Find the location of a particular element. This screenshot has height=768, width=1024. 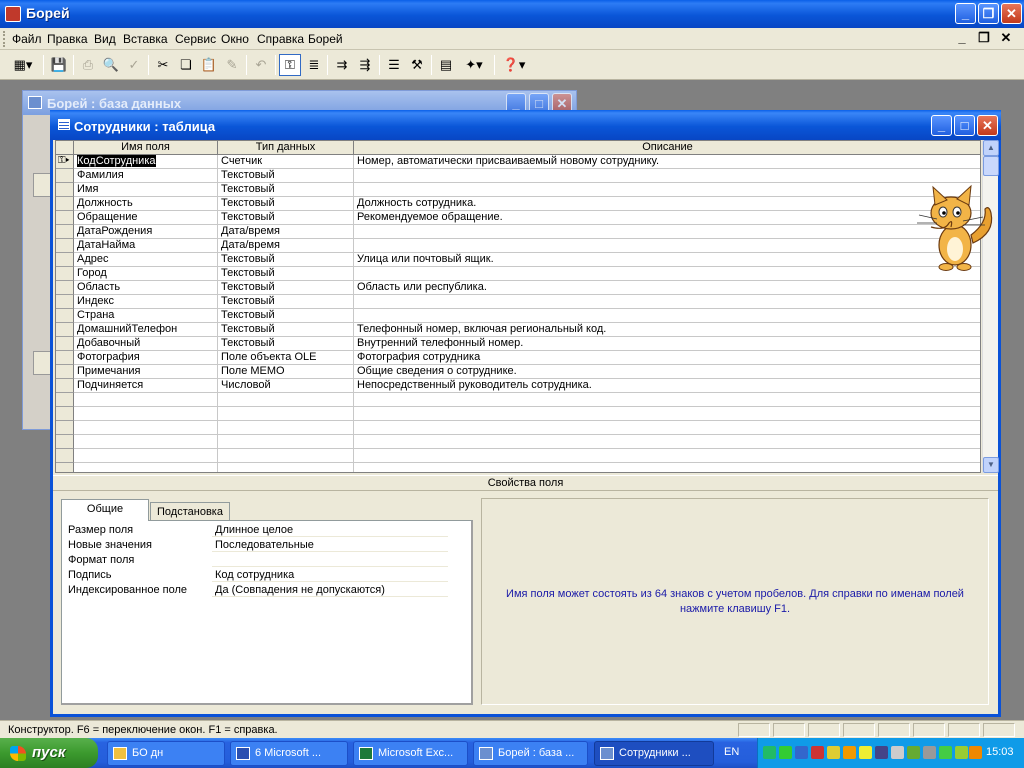

description-cell: Внутренний телефонный номер. is located at coordinates (667, 343).